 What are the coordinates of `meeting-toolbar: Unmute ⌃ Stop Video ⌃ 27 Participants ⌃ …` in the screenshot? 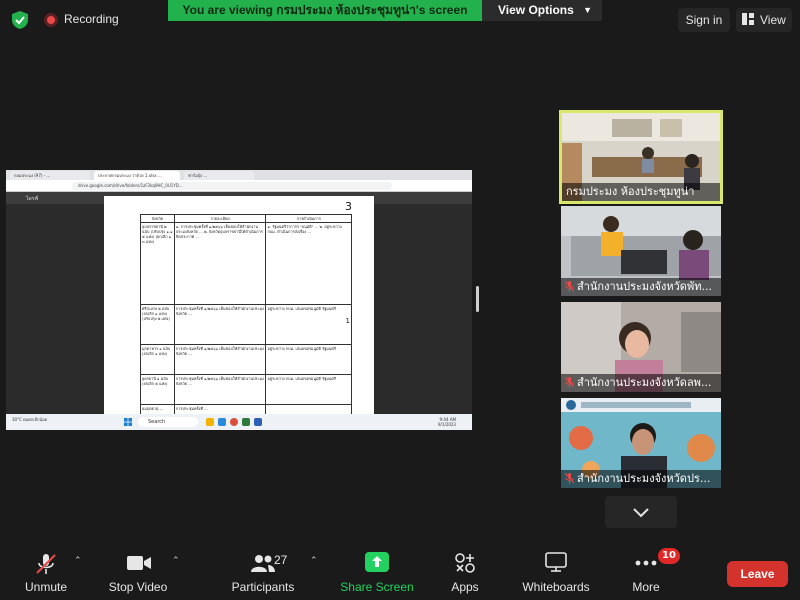 It's located at (400, 570).